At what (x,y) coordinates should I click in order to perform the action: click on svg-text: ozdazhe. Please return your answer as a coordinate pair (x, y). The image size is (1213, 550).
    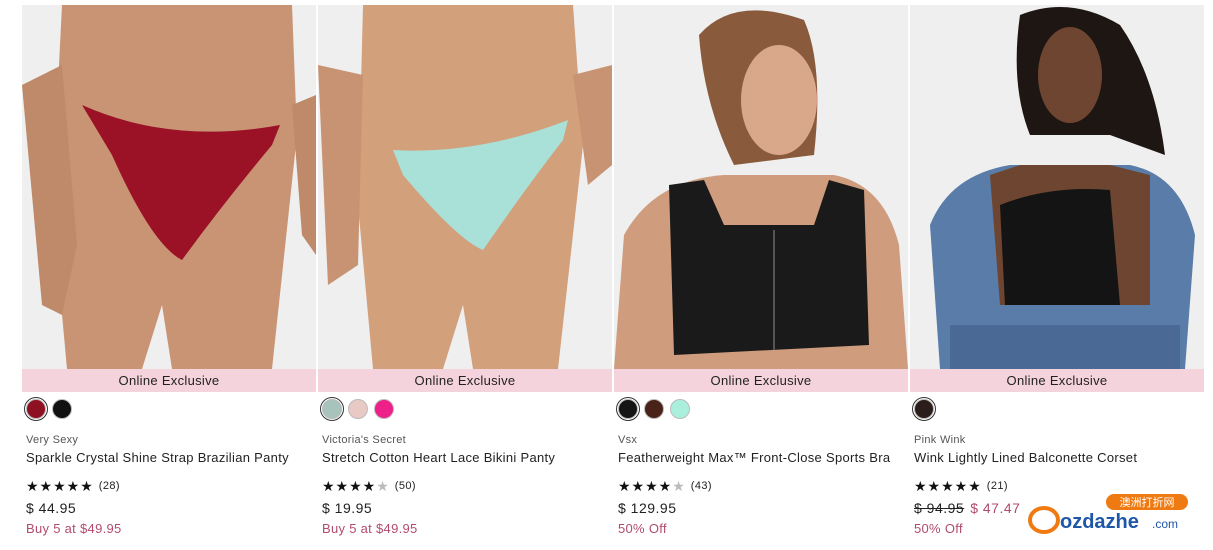
    Looking at the image, I should click on (1099, 522).